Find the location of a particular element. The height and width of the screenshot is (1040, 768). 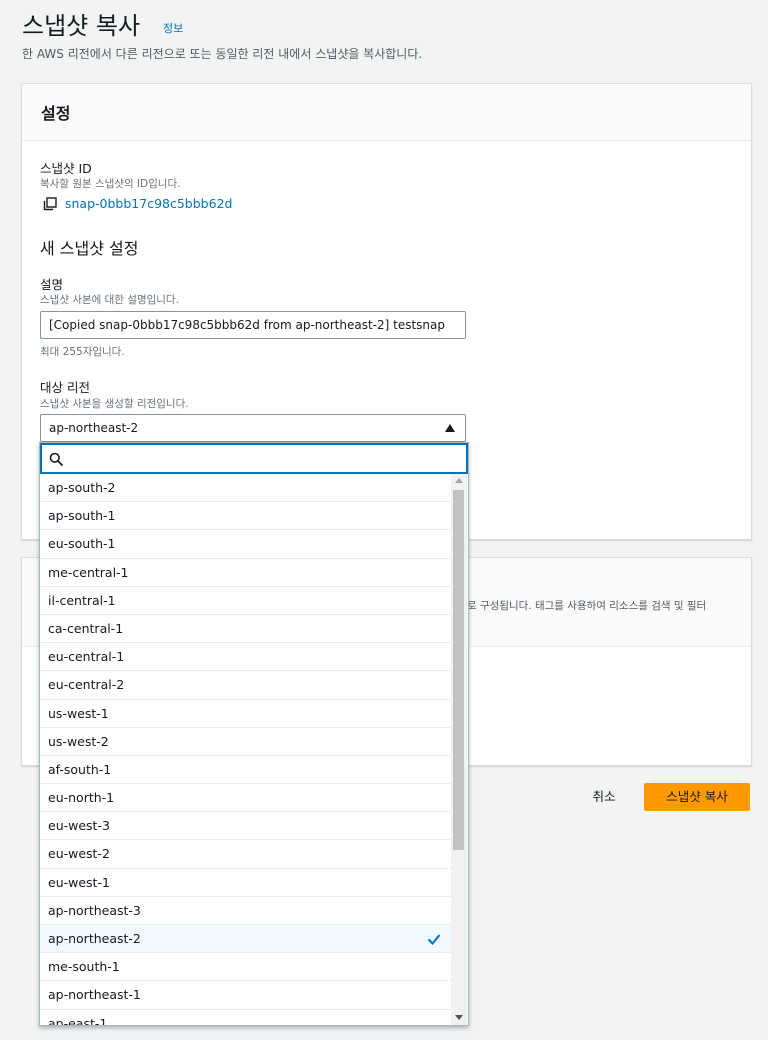

region-option: eu-south-1 is located at coordinates (245, 544).